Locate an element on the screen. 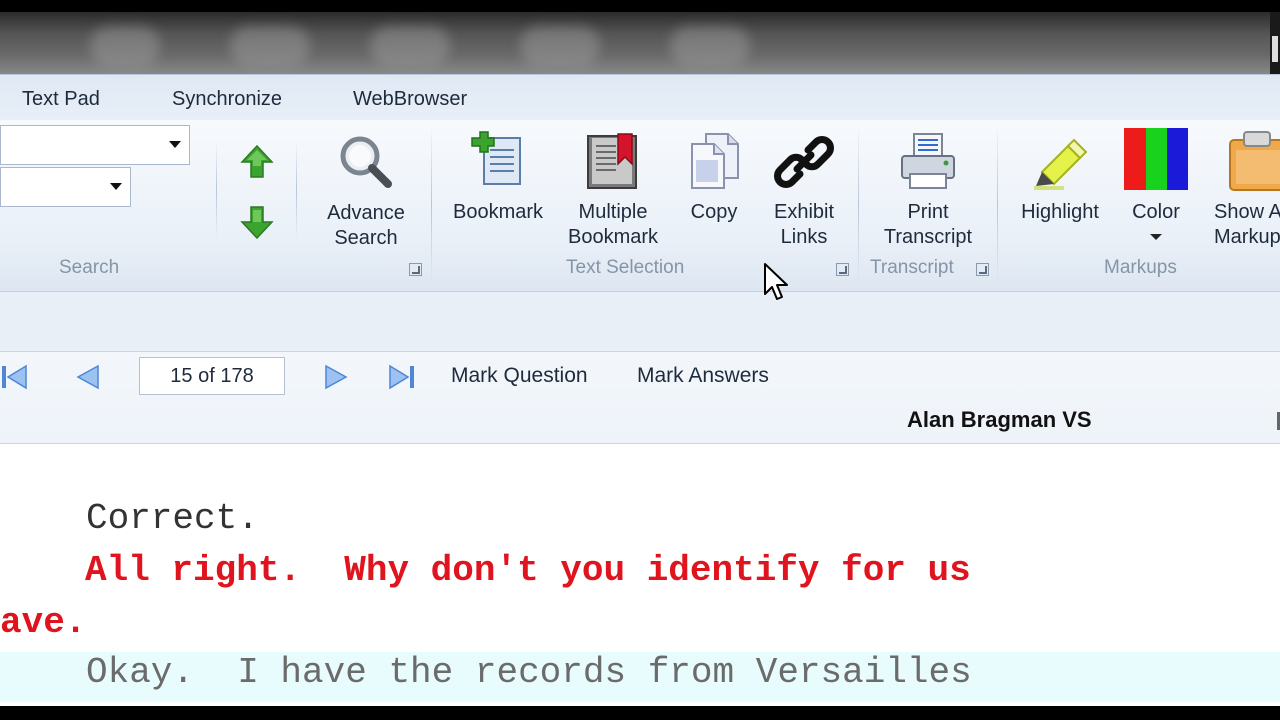 This screenshot has width=1280, height=720. page-number-input: 15 of 178 is located at coordinates (212, 376).